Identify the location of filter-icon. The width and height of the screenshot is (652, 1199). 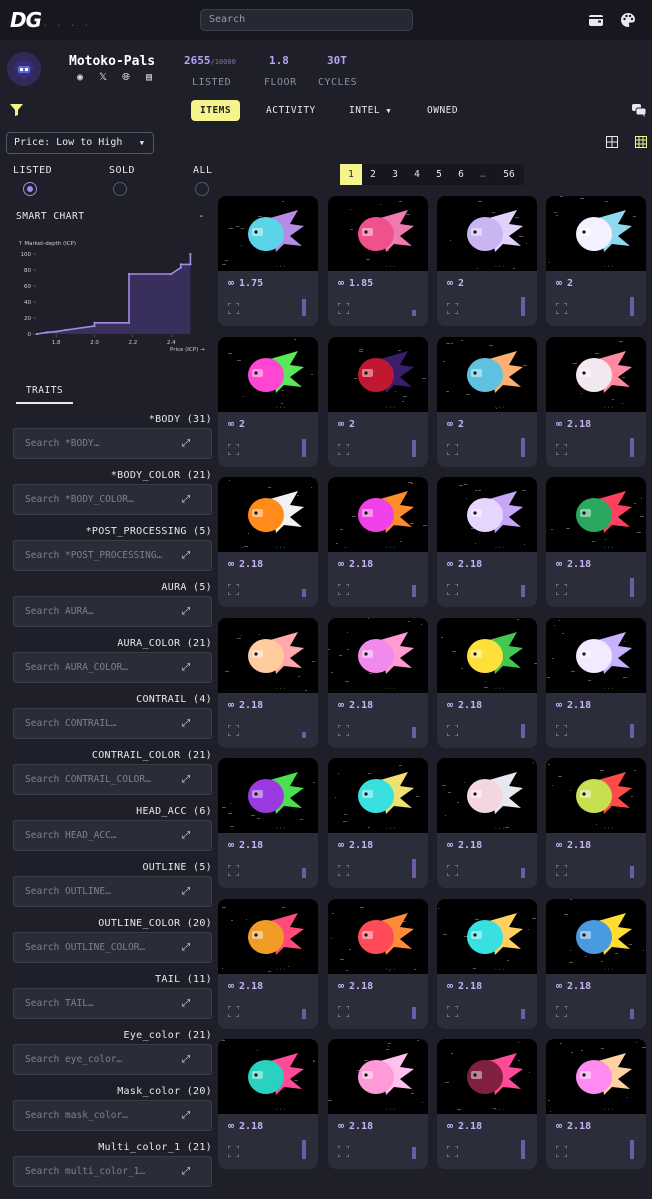
(16, 110).